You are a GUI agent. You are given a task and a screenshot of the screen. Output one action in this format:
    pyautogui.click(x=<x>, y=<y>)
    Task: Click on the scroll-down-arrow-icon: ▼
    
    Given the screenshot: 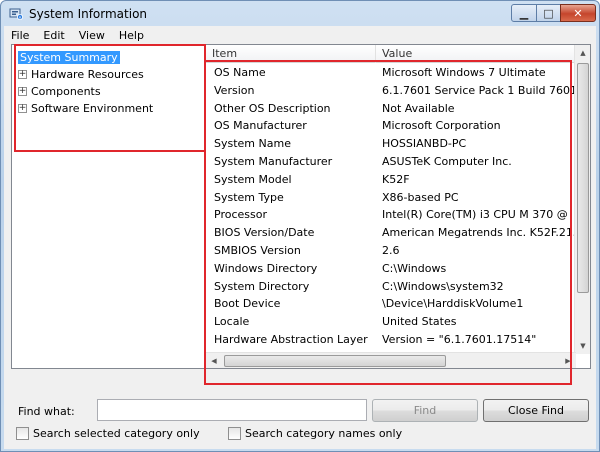 What is the action you would take?
    pyautogui.click(x=582, y=346)
    